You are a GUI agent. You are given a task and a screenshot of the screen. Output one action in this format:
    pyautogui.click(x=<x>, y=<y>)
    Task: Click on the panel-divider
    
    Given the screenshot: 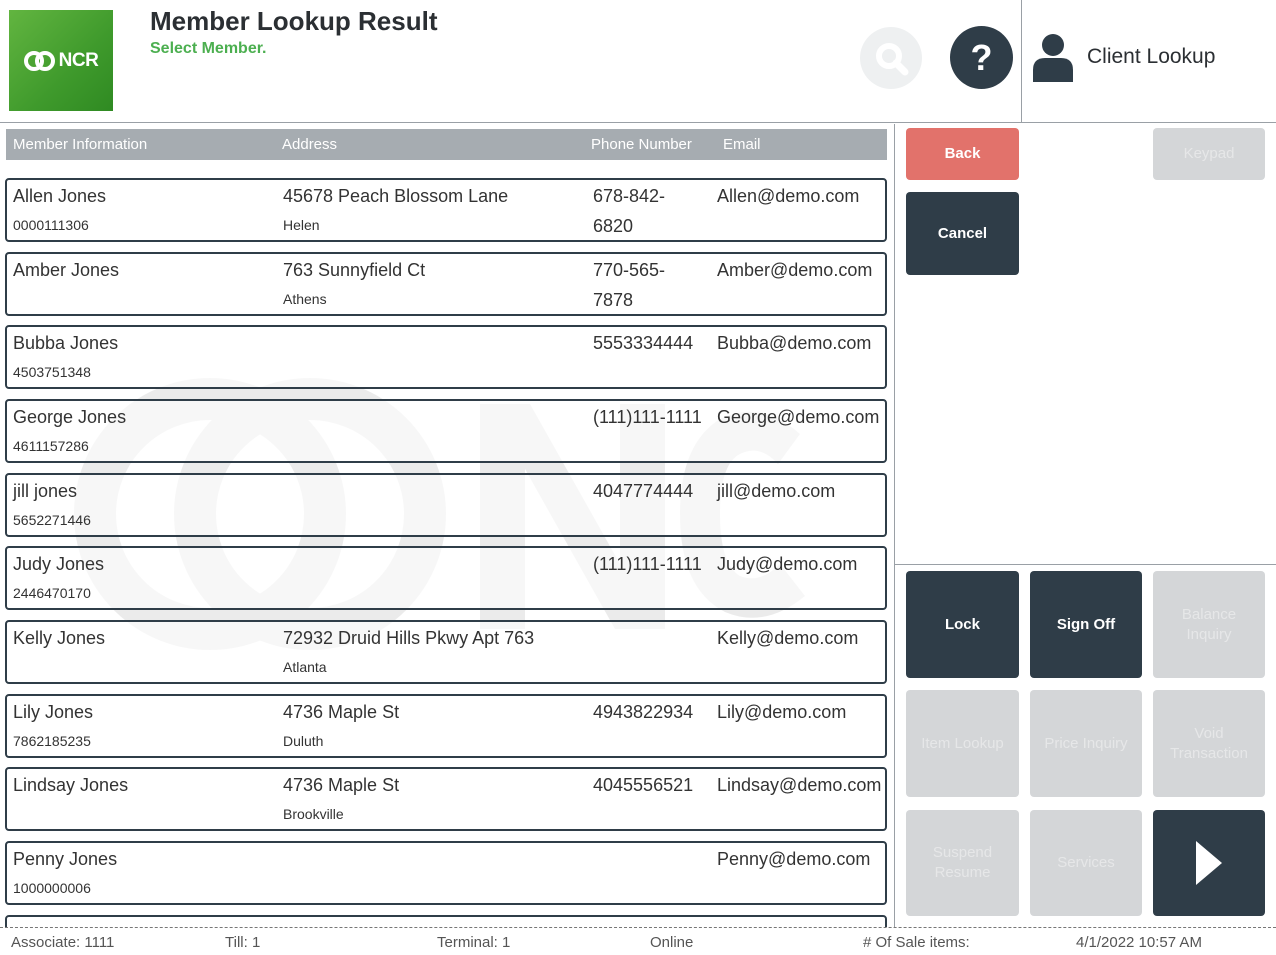 What is the action you would take?
    pyautogui.click(x=894, y=525)
    